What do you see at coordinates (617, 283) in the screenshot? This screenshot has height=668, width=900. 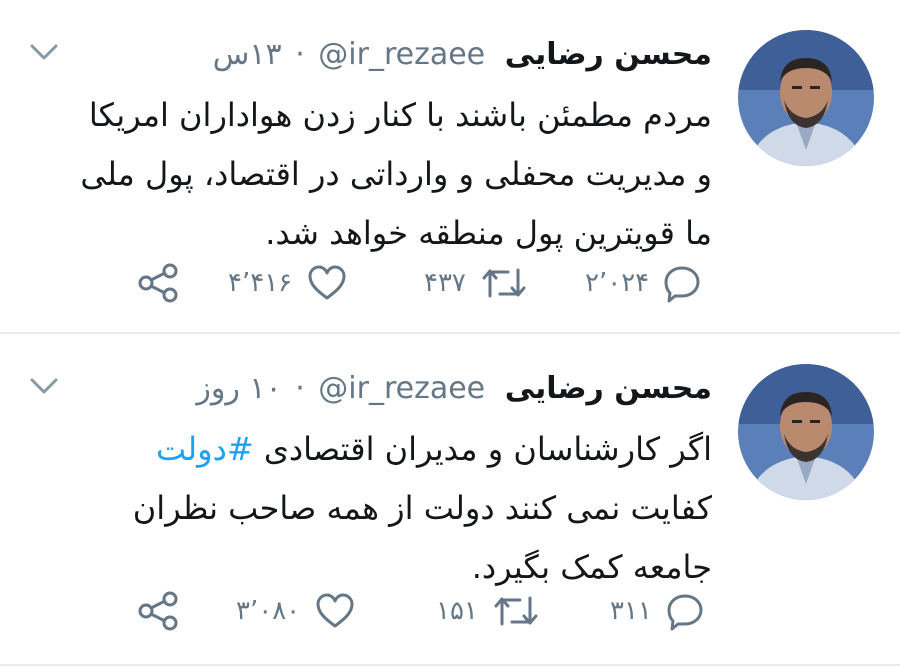 I see `reply-count: ۲٬۰۲۴` at bounding box center [617, 283].